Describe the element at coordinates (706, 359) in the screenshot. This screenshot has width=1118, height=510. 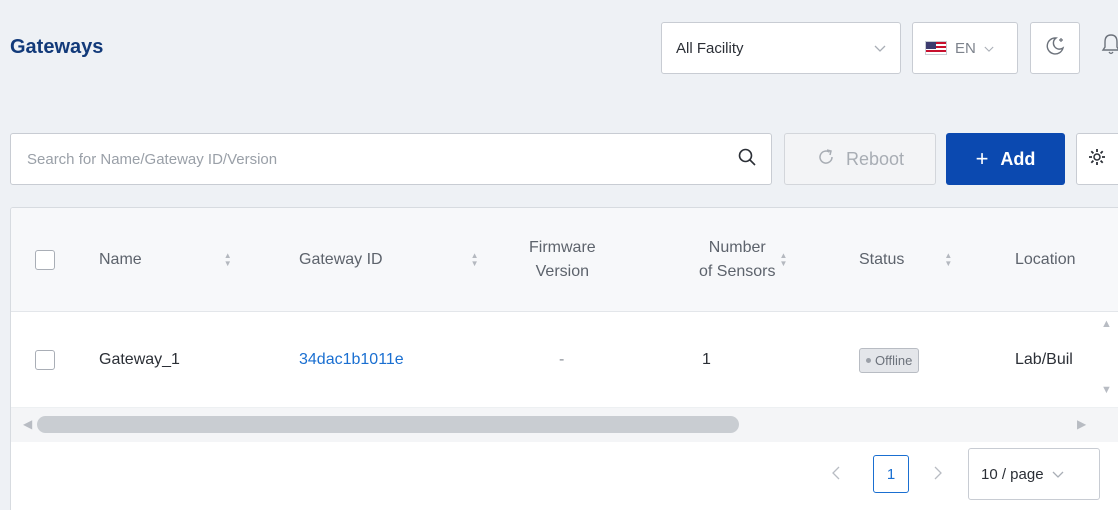
I see `cell-sensors: 1` at that location.